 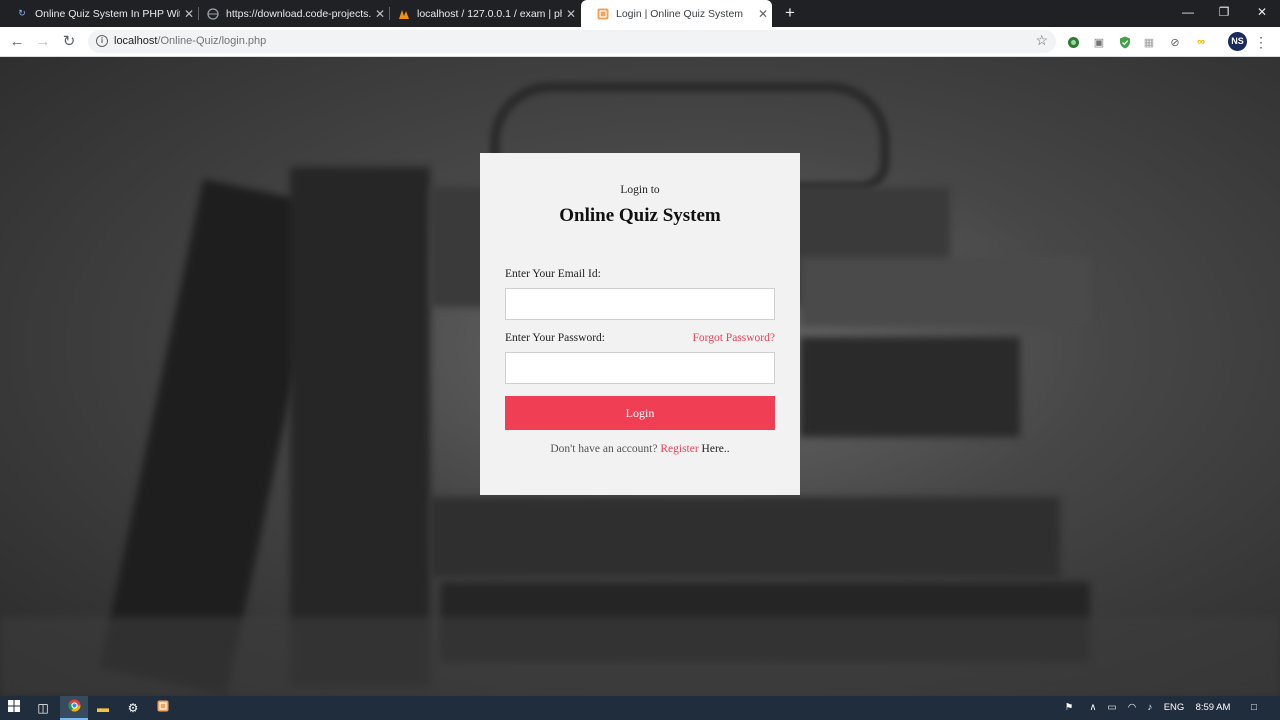 What do you see at coordinates (489, 13) in the screenshot?
I see `tab-title: localhost / 127.0.0.1 / exam | php` at bounding box center [489, 13].